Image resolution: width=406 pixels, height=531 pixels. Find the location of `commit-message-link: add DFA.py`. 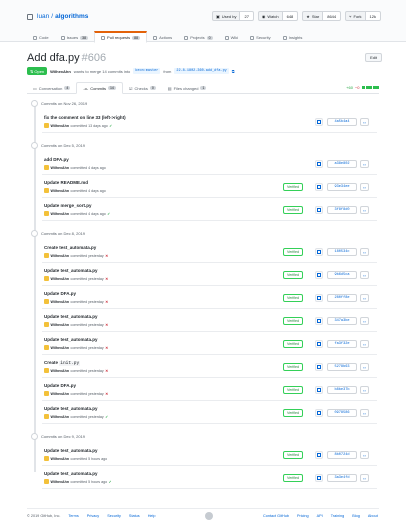

commit-message-link: add DFA.py is located at coordinates (56, 159).